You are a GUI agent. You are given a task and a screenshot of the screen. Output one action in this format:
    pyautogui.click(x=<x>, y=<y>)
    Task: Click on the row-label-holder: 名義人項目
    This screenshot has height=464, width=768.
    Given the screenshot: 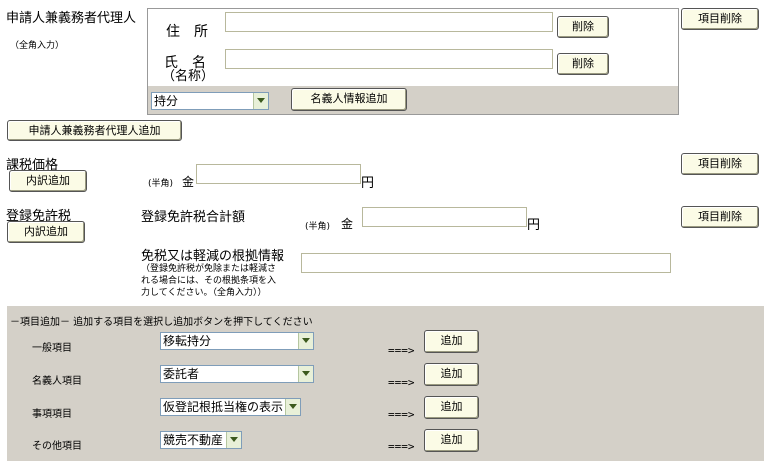 What is the action you would take?
    pyautogui.click(x=57, y=381)
    